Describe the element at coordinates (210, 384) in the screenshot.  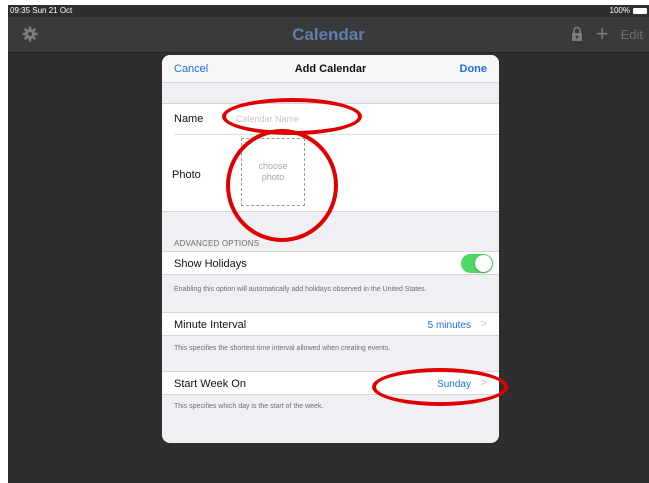
I see `start-week-on-label: Start Week On` at that location.